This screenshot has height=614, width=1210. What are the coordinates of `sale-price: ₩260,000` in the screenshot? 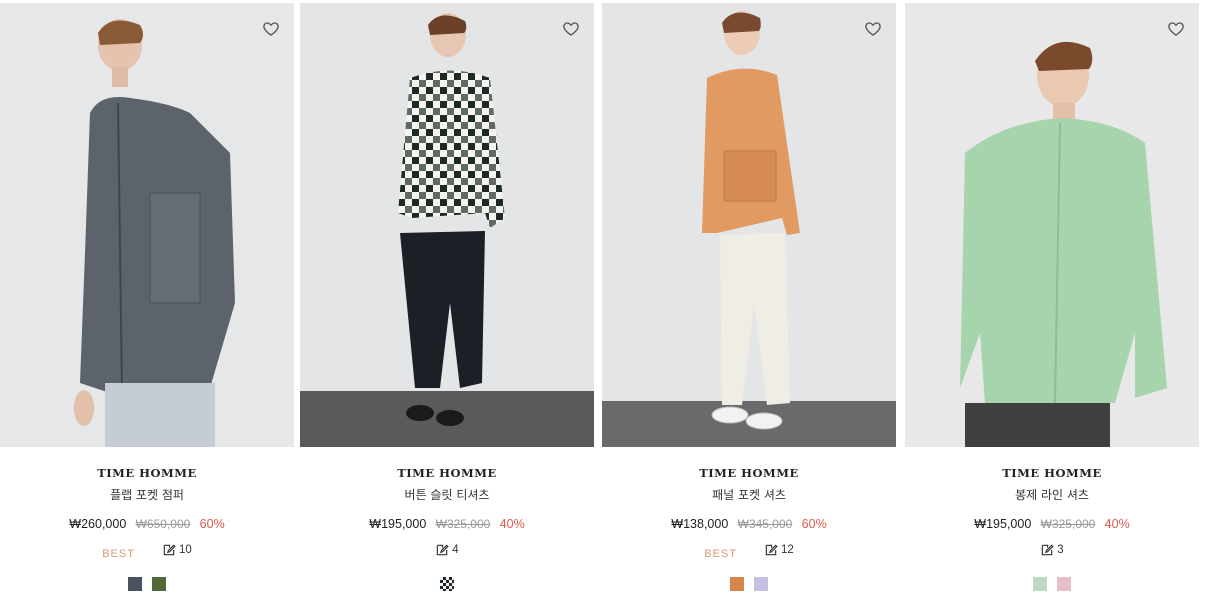 It's located at (98, 524).